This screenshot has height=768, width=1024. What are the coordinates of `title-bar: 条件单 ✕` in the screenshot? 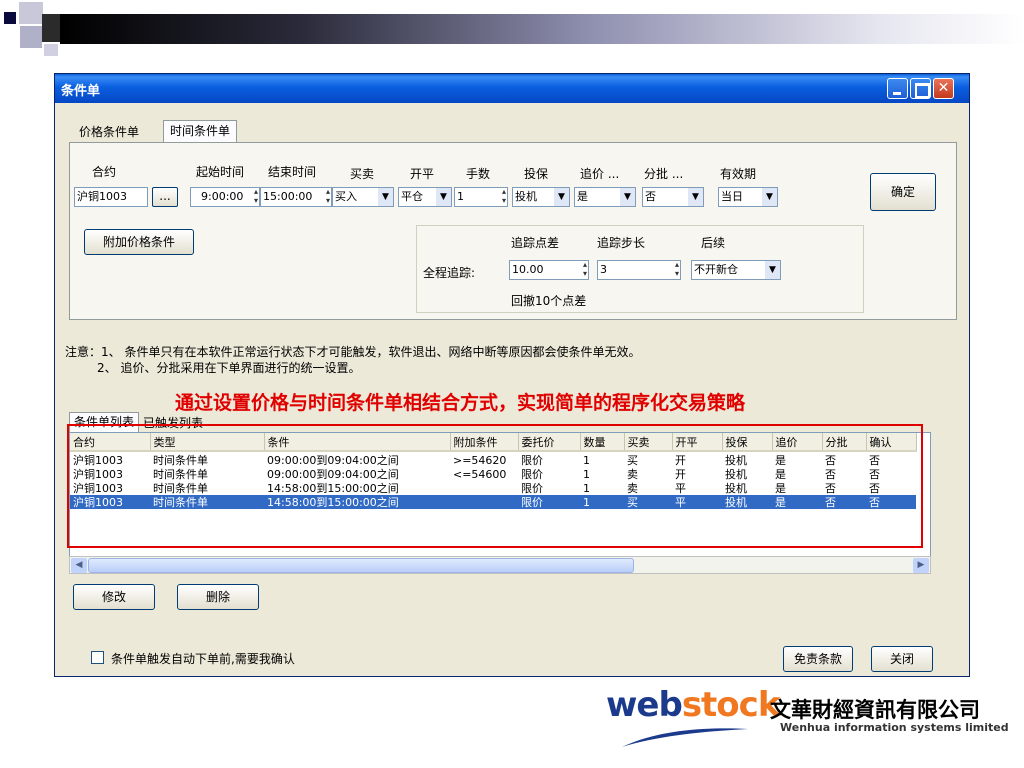 It's located at (512, 88).